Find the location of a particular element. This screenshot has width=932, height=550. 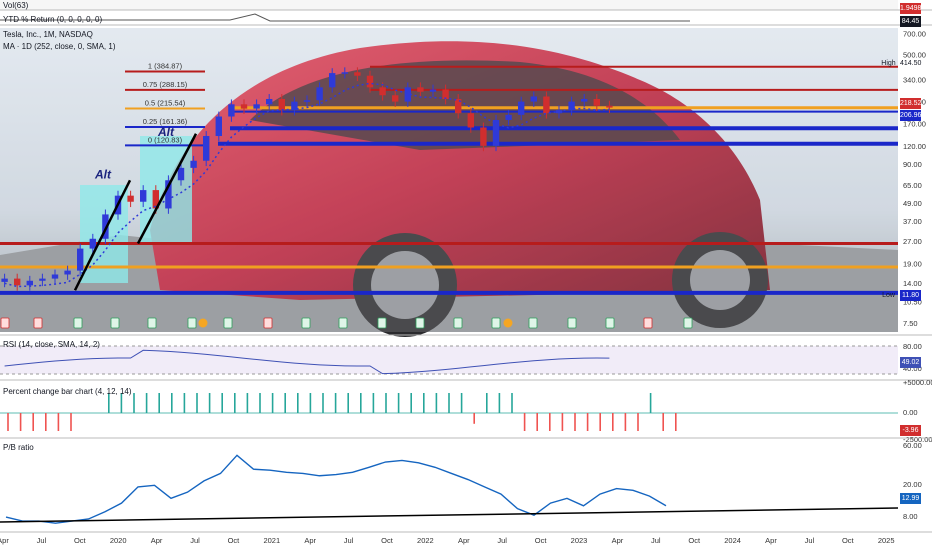

price-tick-label: 120.00 is located at coordinates (914, 146).